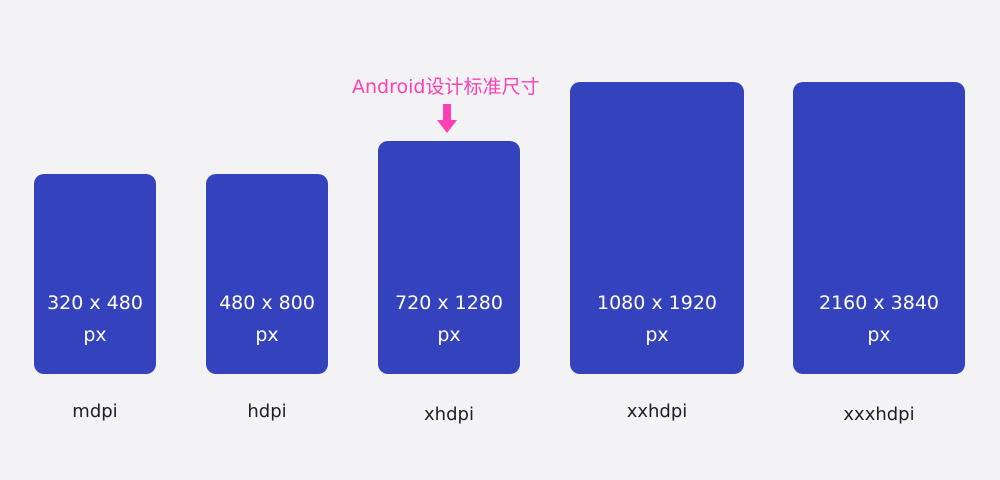 The image size is (1000, 480). Describe the element at coordinates (657, 303) in the screenshot. I see `device-resolution: 1080 x 1920` at that location.